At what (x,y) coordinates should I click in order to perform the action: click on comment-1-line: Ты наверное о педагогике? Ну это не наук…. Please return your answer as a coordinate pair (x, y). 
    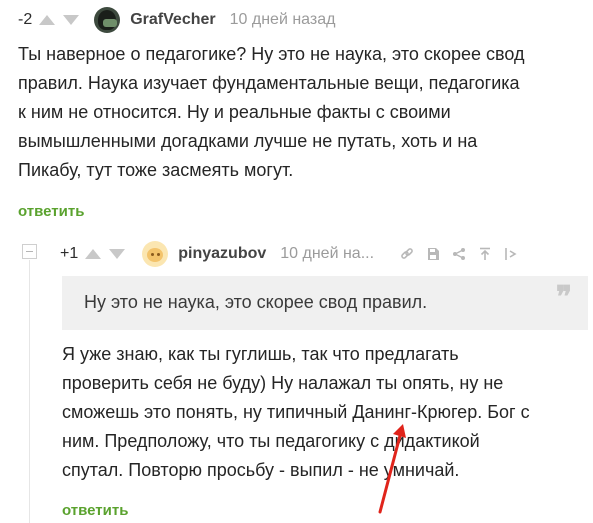
    Looking at the image, I should click on (271, 54).